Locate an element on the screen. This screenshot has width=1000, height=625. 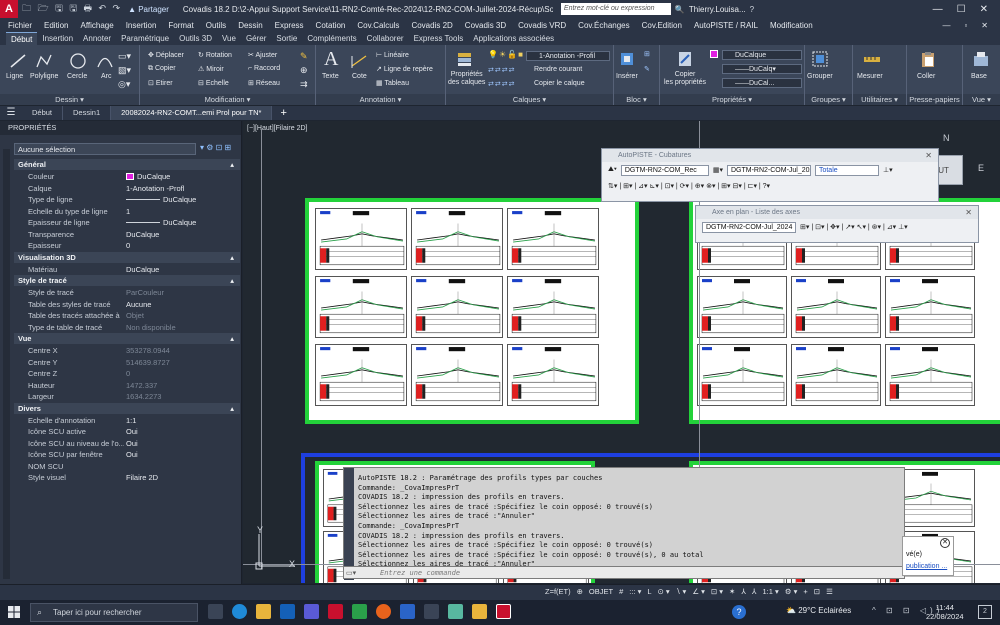
property-row: Echelle d'annotation 1:1 is located at coordinates (127, 420).